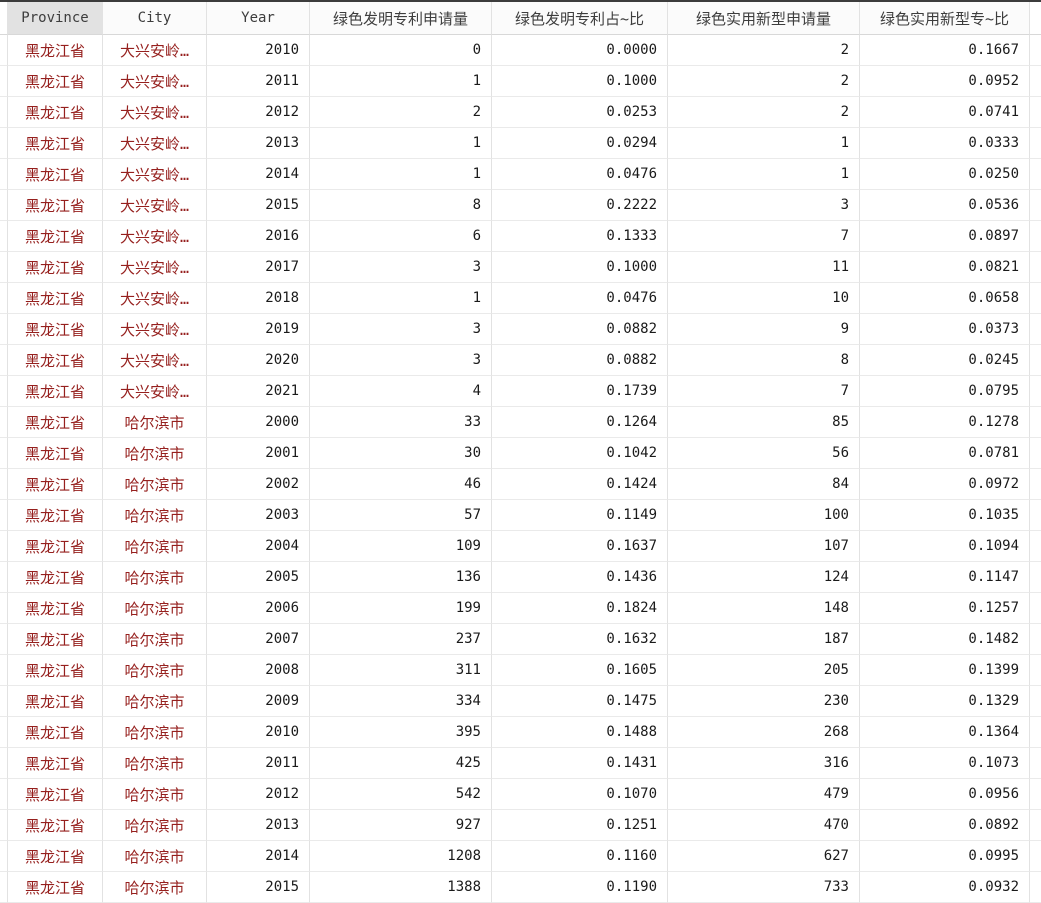  I want to click on table-cell: 0, so click(401, 50).